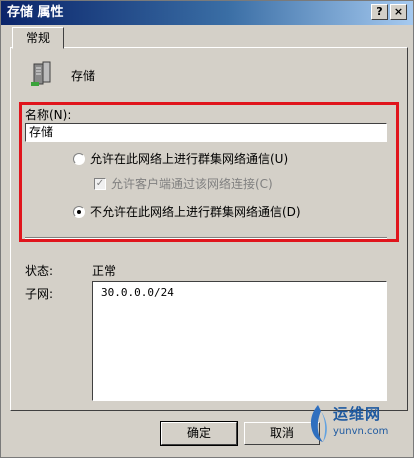 The image size is (414, 458). Describe the element at coordinates (206, 132) in the screenshot. I see `name-input: 存储` at that location.